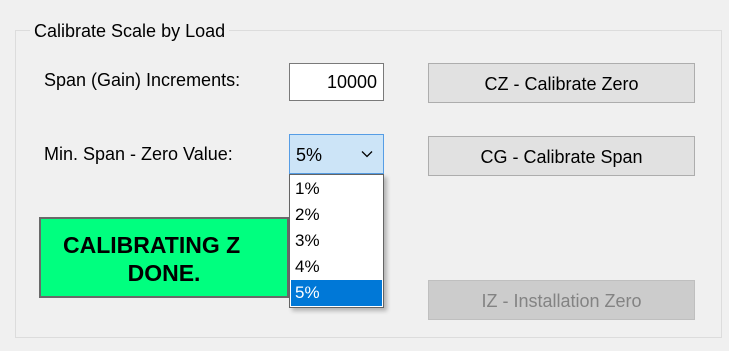 The height and width of the screenshot is (351, 729). What do you see at coordinates (130, 31) in the screenshot?
I see `group-title: Calibrate Scale by Load` at bounding box center [130, 31].